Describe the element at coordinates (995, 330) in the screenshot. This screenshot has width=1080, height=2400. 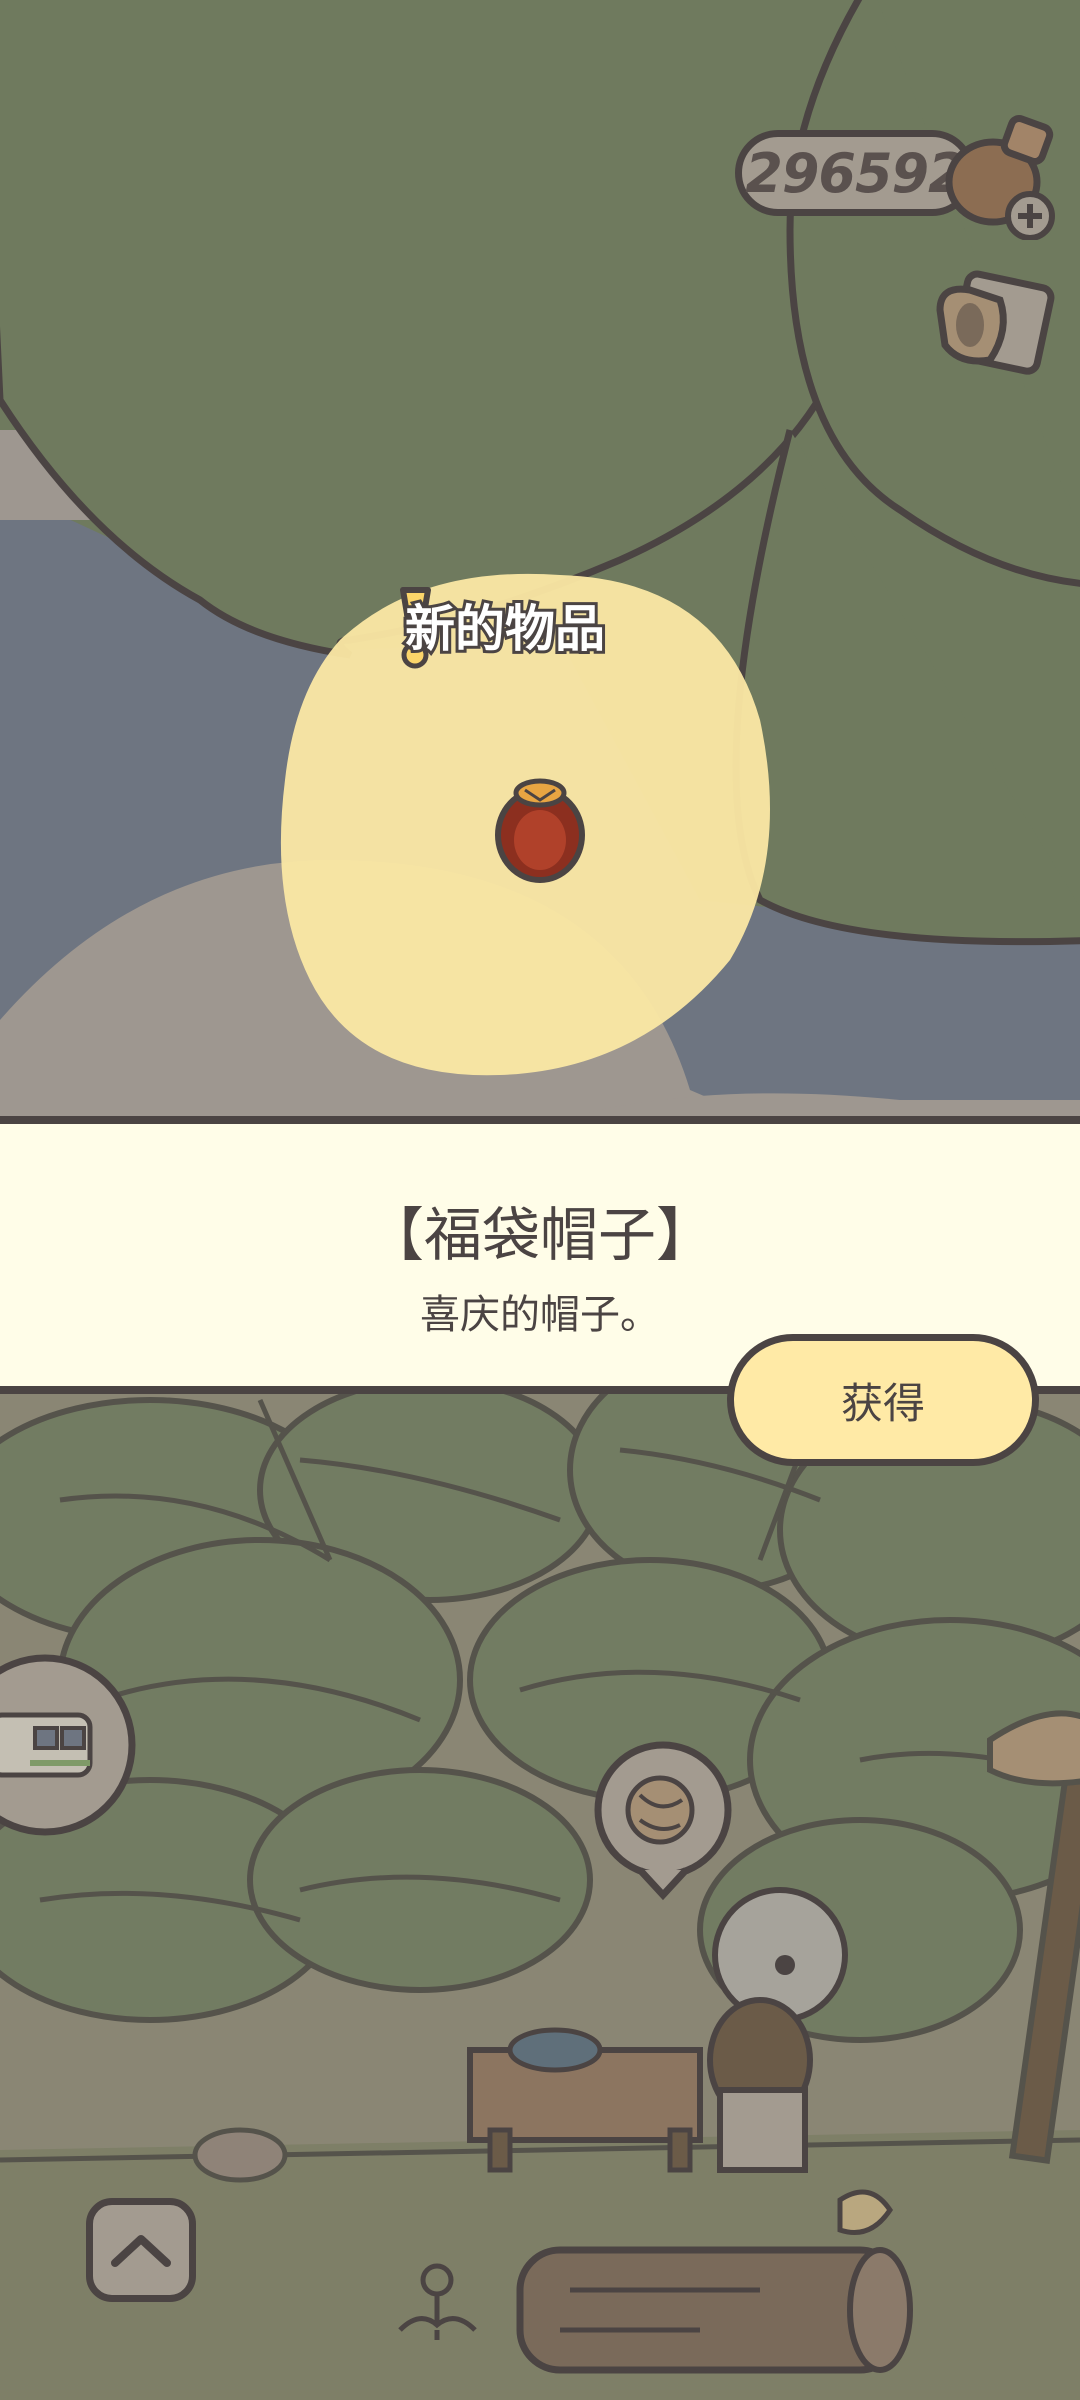
I see `cup-icon` at that location.